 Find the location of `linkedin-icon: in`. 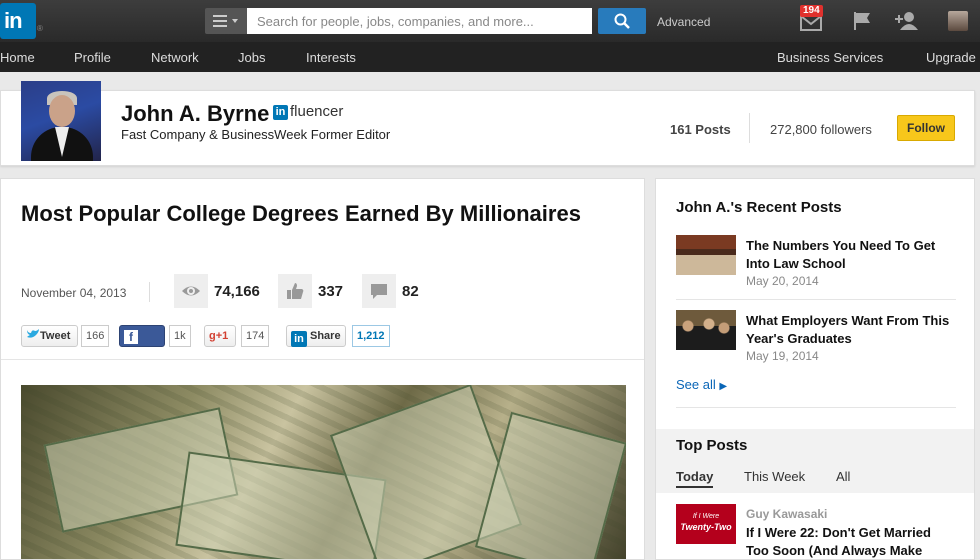

linkedin-icon: in is located at coordinates (299, 339).